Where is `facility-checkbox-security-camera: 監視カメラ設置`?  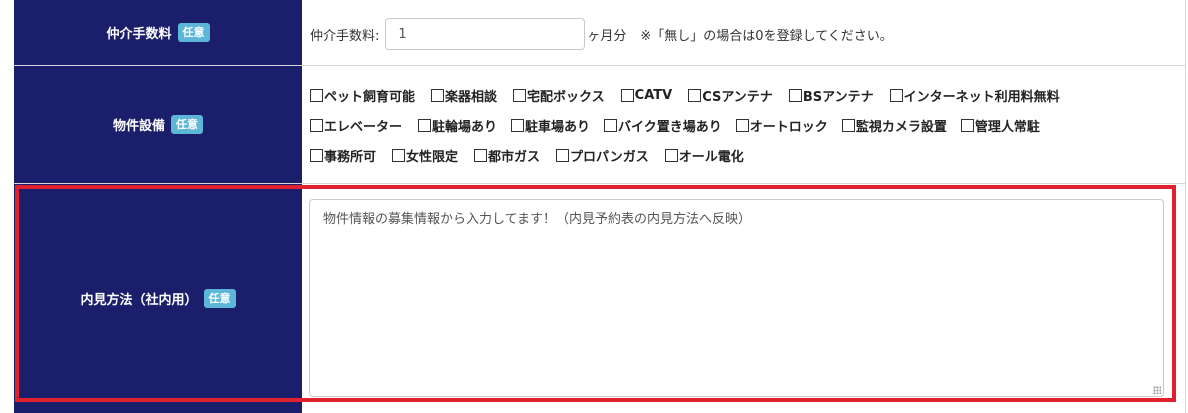 facility-checkbox-security-camera: 監視カメラ設置 is located at coordinates (894, 125).